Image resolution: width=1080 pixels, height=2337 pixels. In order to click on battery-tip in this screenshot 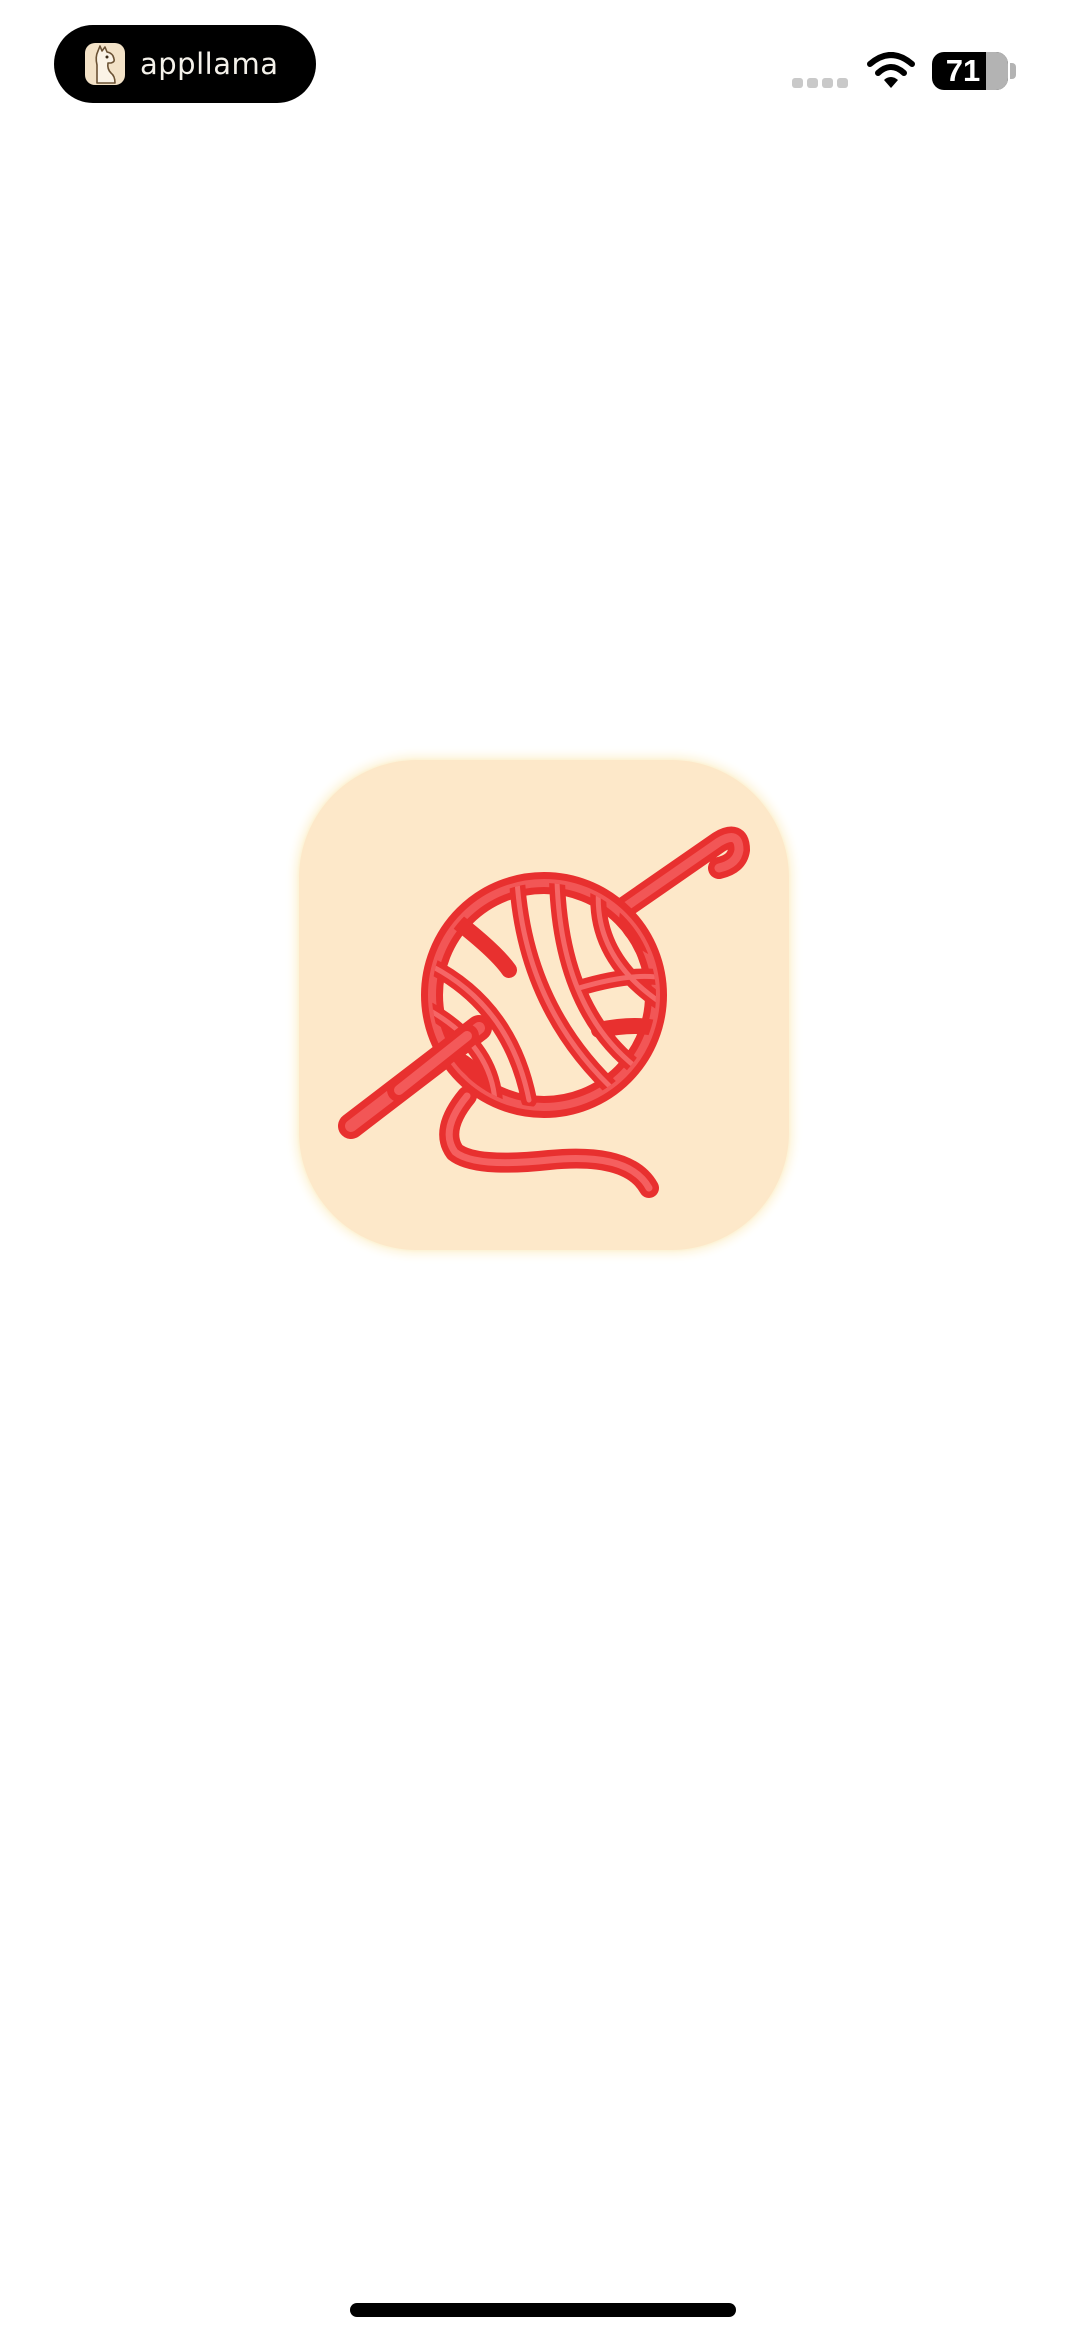, I will do `click(1013, 71)`.